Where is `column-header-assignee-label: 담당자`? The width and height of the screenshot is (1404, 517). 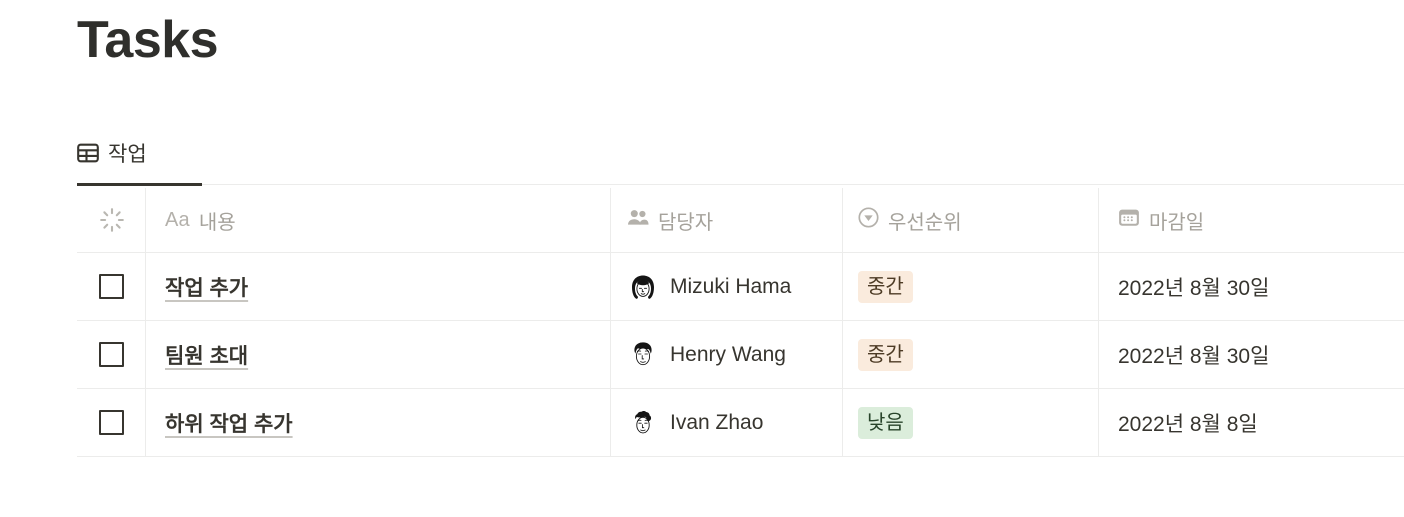
column-header-assignee-label: 담당자 is located at coordinates (686, 222).